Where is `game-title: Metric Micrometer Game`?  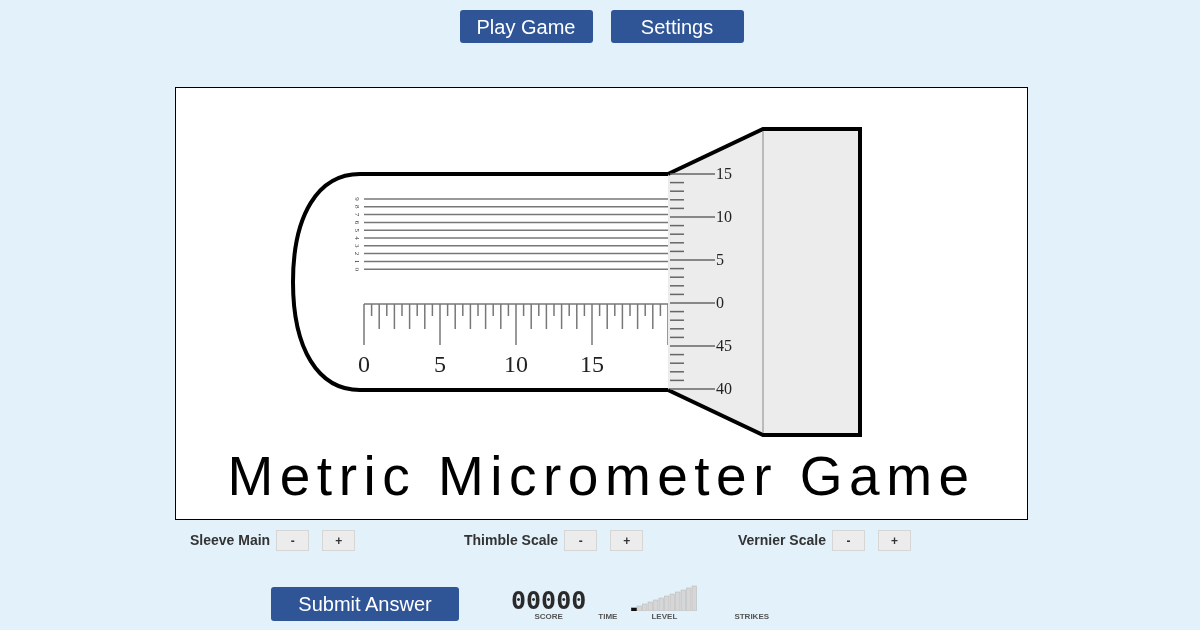
game-title: Metric Micrometer Game is located at coordinates (601, 476).